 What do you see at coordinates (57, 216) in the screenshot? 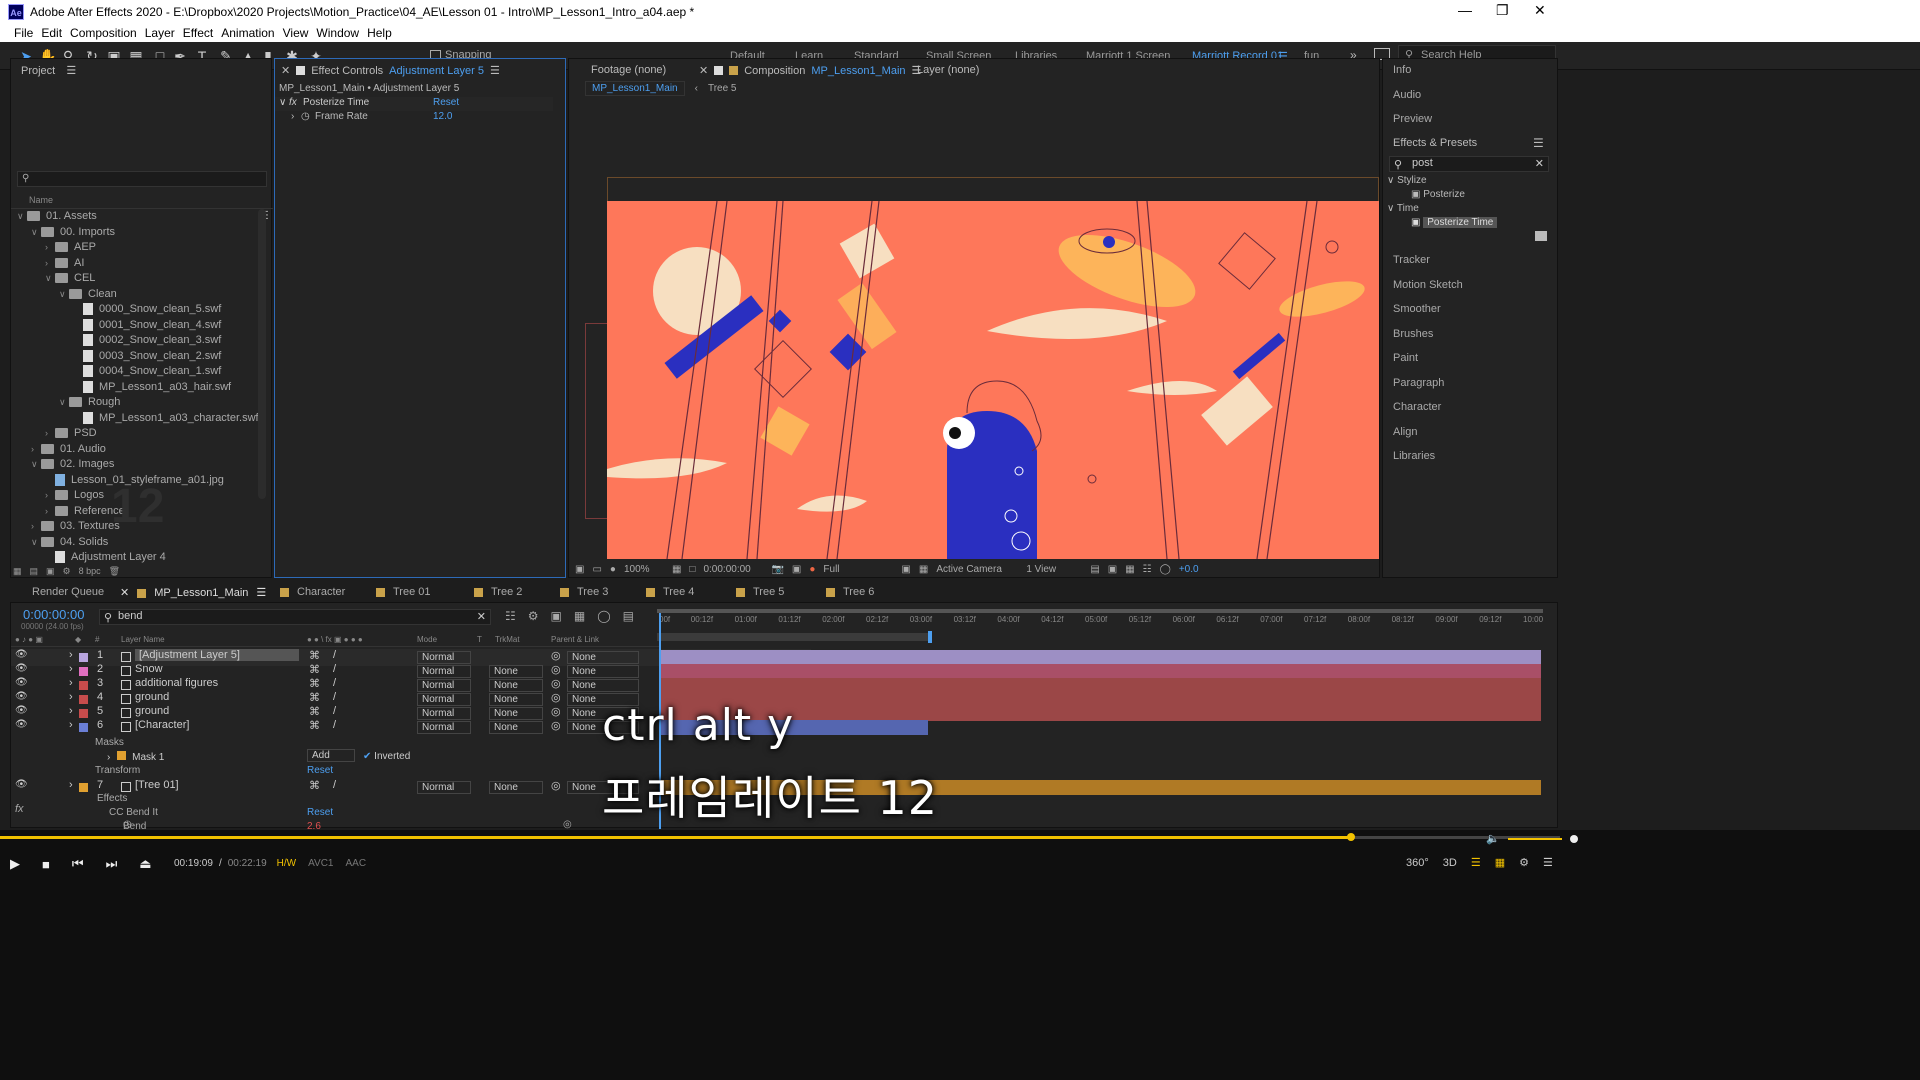
I see `project-item: ∨ 01. Assets` at bounding box center [57, 216].